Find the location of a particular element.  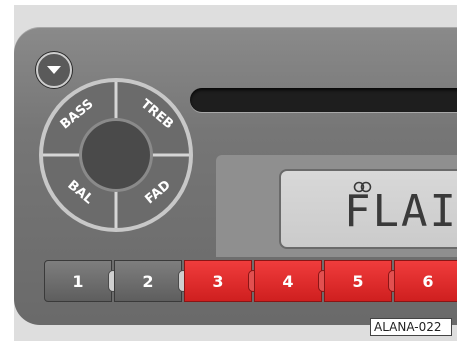

lcd-text: FLAI is located at coordinates (400, 211).